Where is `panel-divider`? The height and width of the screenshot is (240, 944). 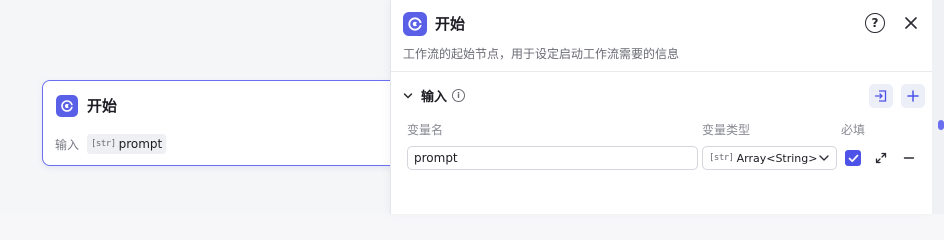
panel-divider is located at coordinates (662, 71).